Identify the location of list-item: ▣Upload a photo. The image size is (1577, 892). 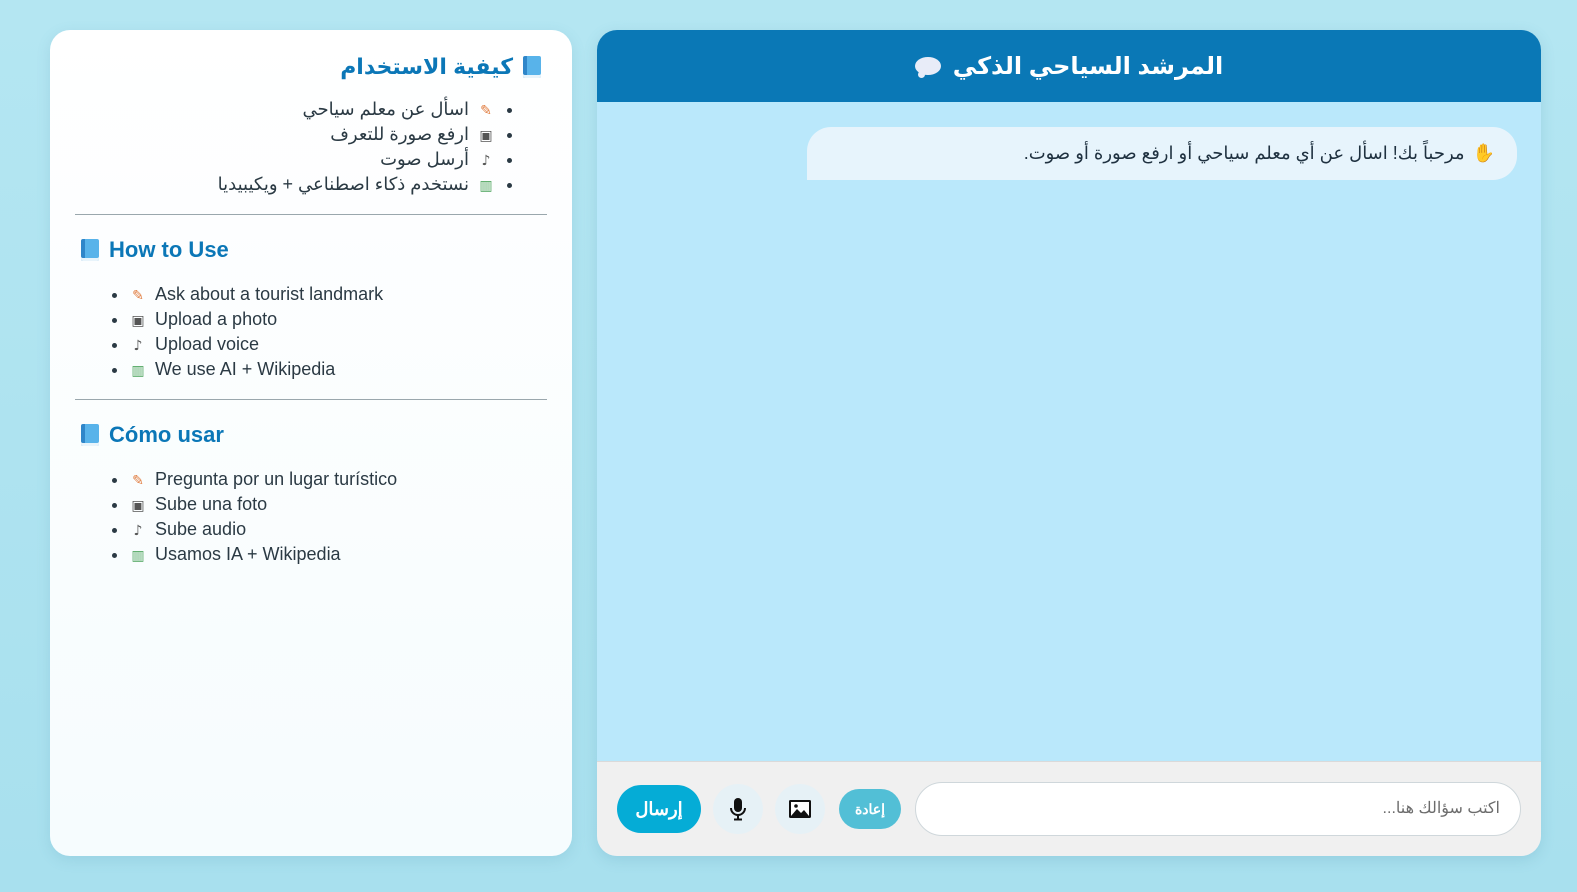
(338, 320).